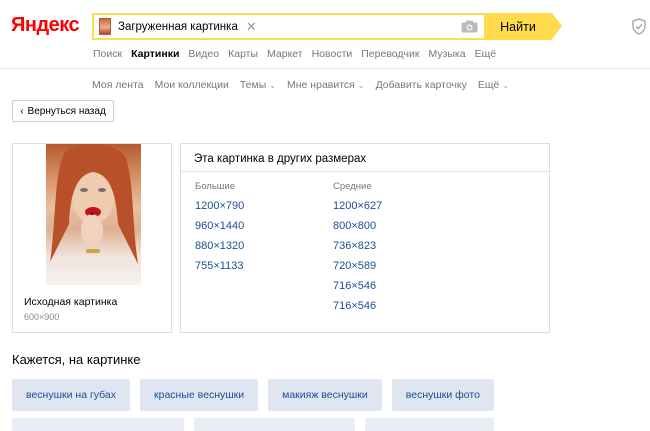  What do you see at coordinates (71, 395) in the screenshot?
I see `tag-chip: веснушки на губах` at bounding box center [71, 395].